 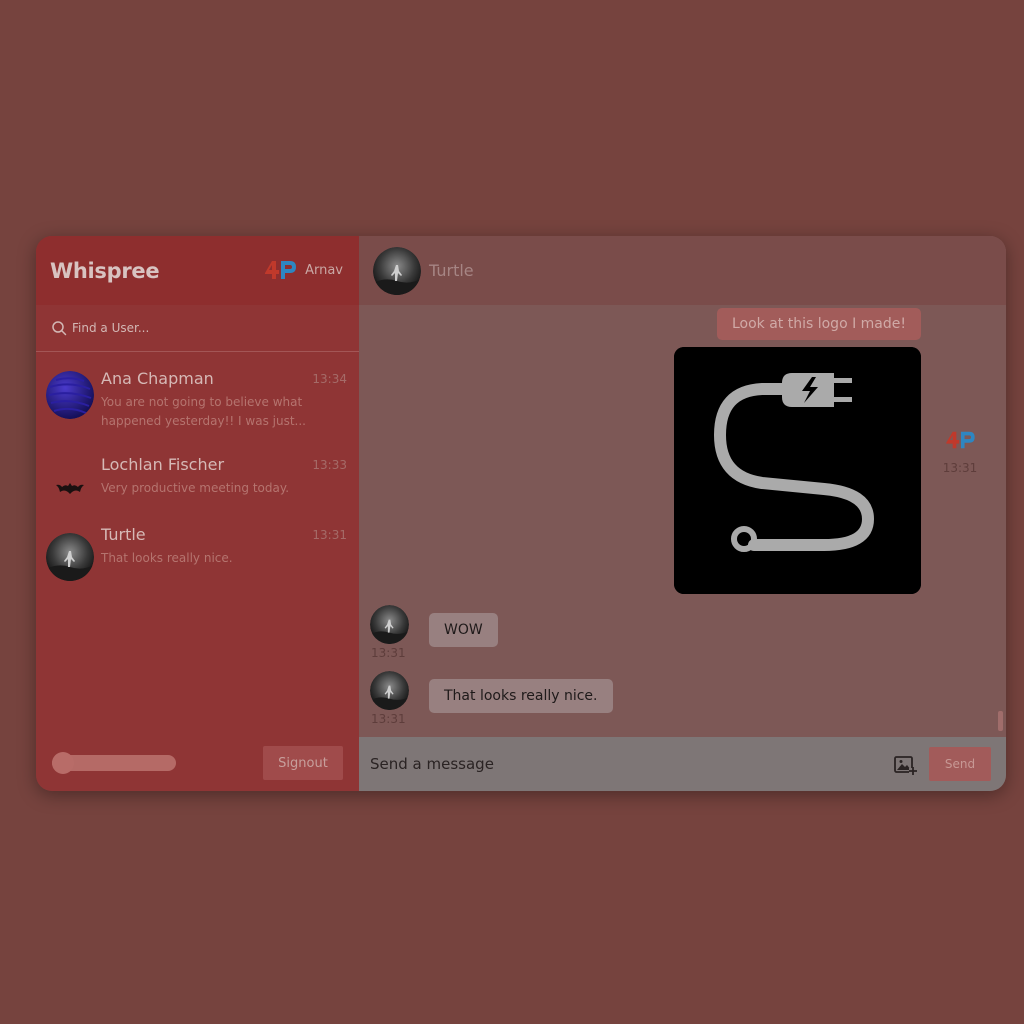 I want to click on send-button: Send, so click(x=960, y=764).